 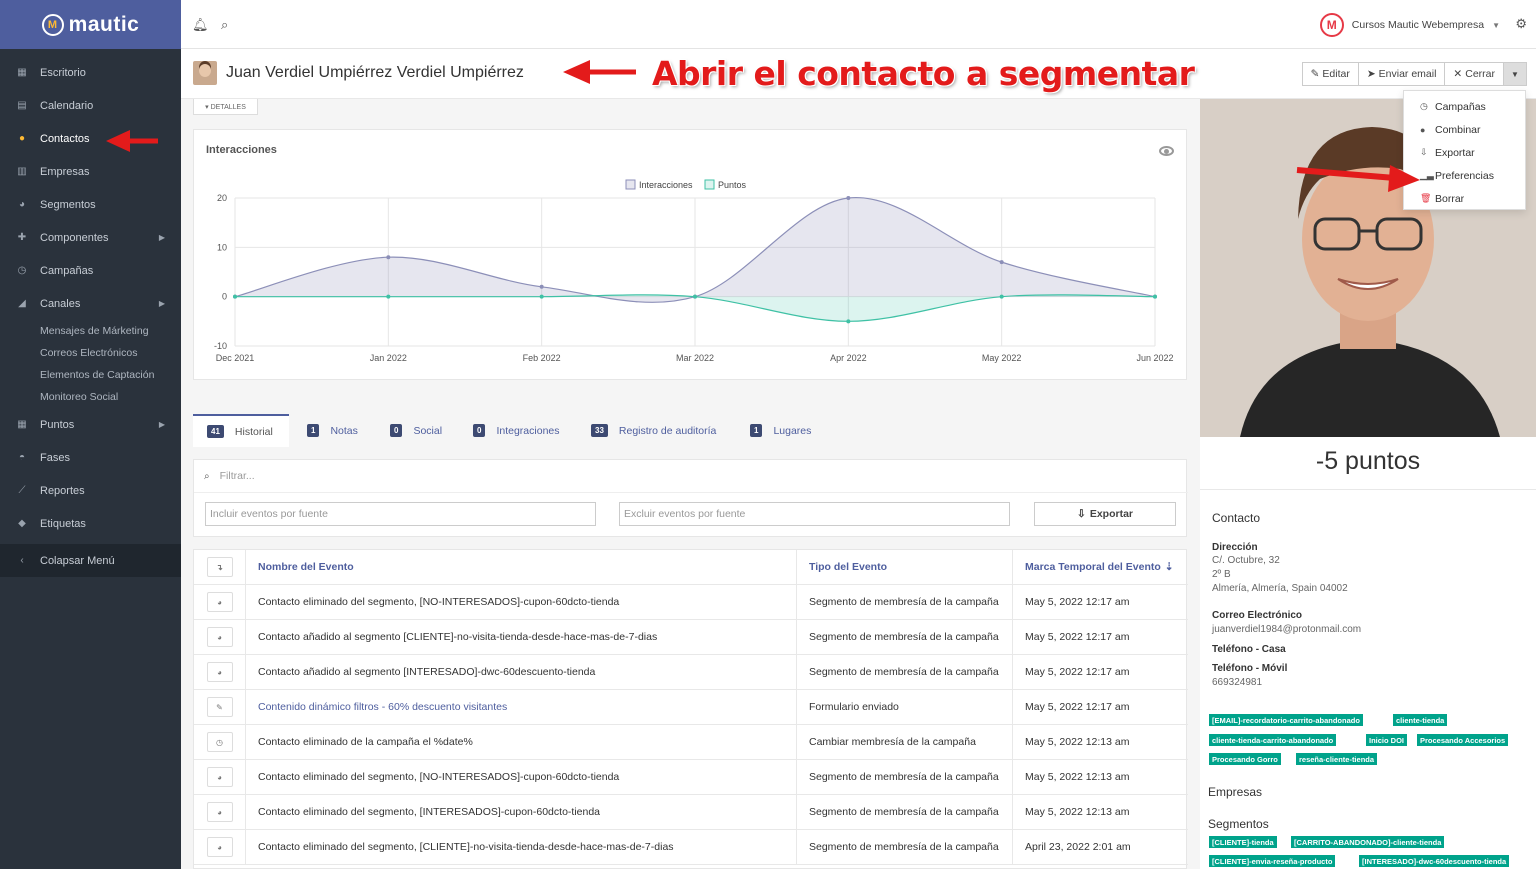 I want to click on arrow-to-contact-name, so click(x=599, y=72).